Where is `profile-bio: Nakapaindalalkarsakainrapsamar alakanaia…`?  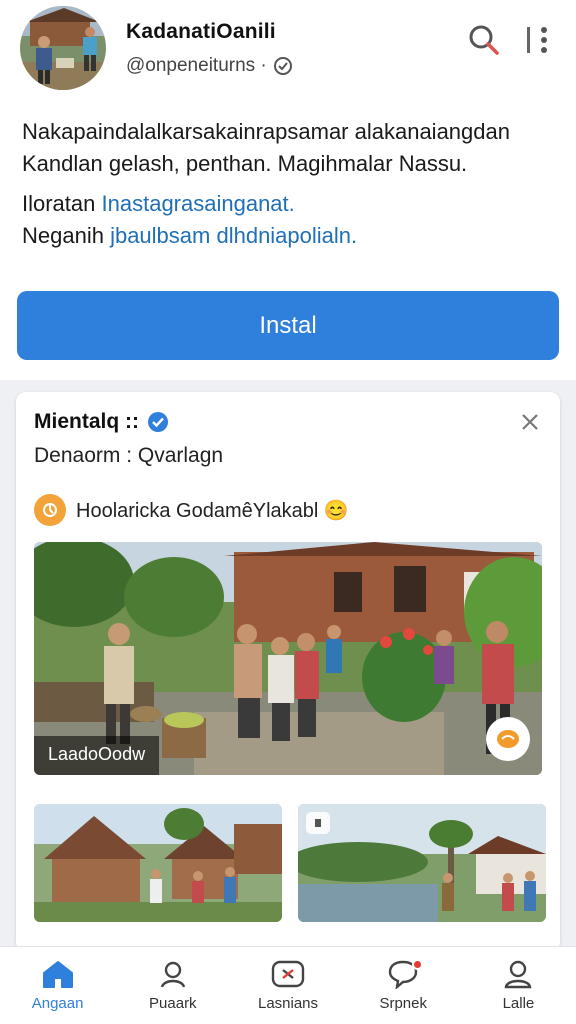 profile-bio: Nakapaindalalkarsakainrapsamar alakanaia… is located at coordinates (292, 184).